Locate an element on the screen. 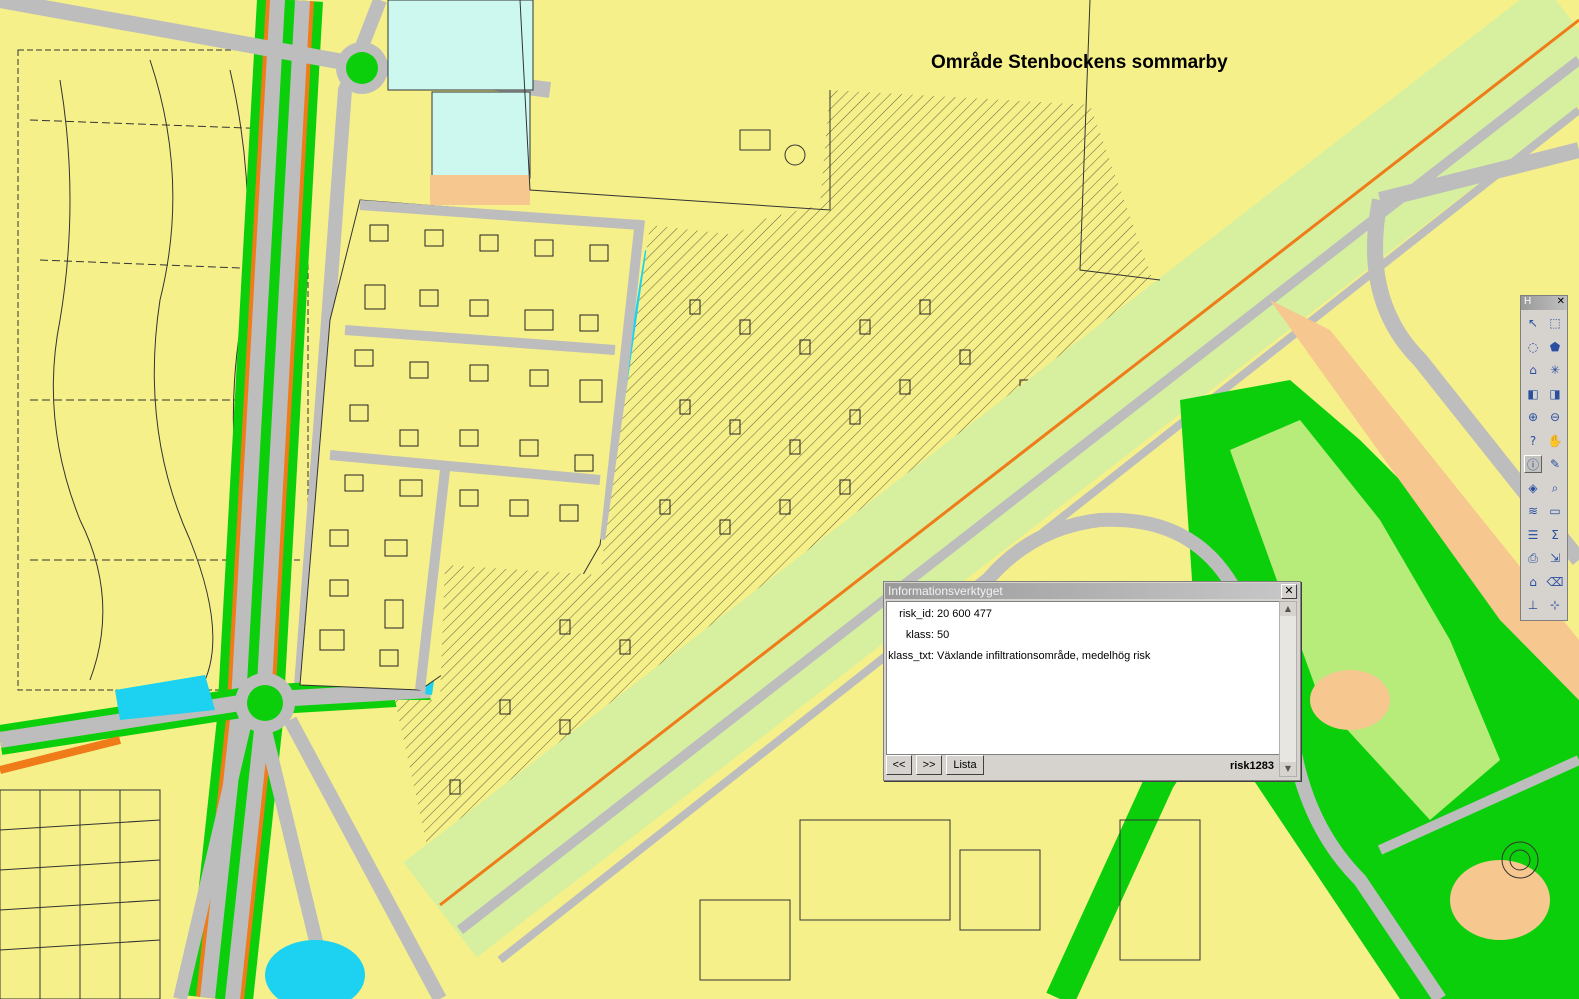 The image size is (1579, 999). label-icon: ◈ is located at coordinates (1533, 488).